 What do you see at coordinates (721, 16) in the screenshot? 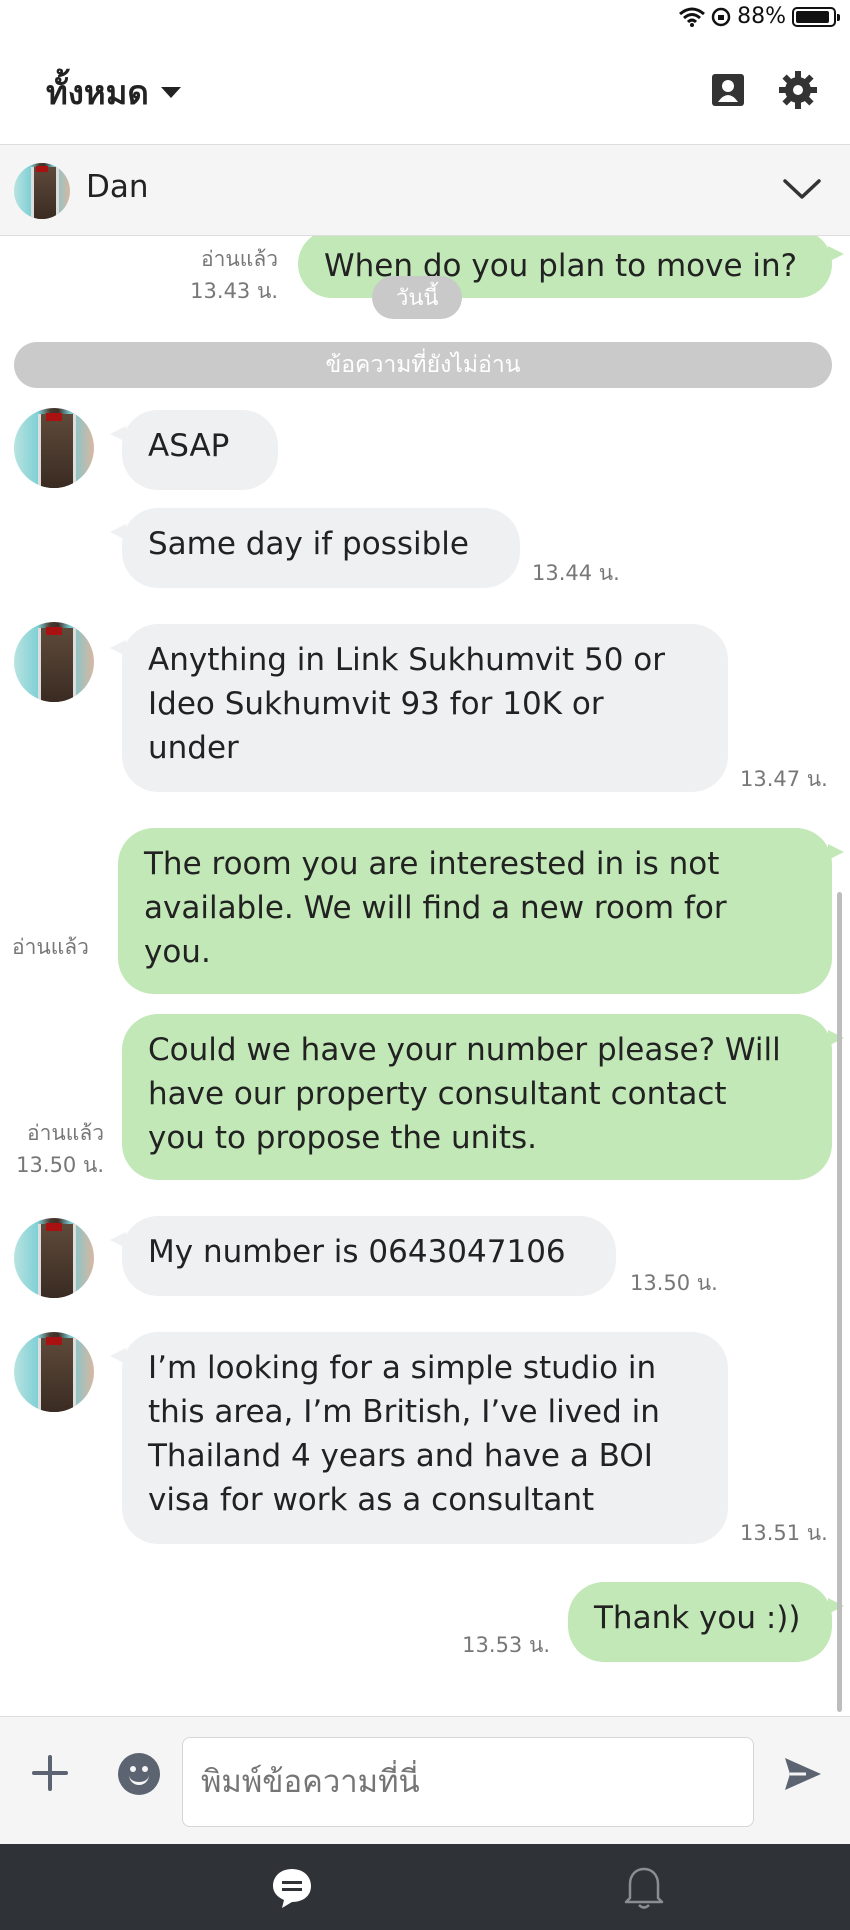
I see `orientation-lock-icon` at bounding box center [721, 16].